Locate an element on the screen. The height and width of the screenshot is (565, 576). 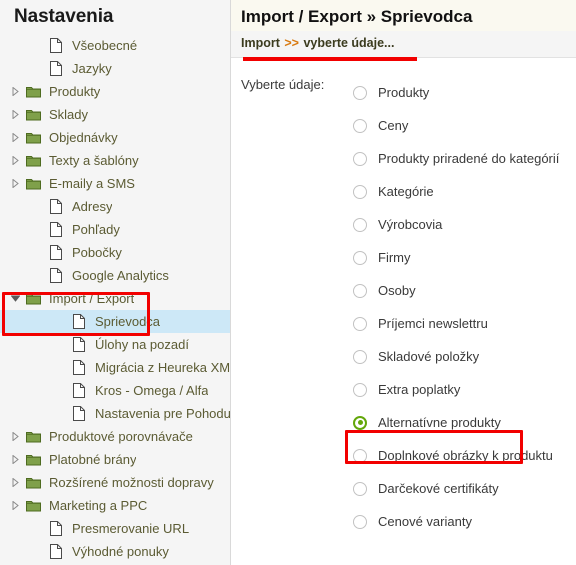
sidebar-item-label: Presmerovanie URL is located at coordinates (131, 528).